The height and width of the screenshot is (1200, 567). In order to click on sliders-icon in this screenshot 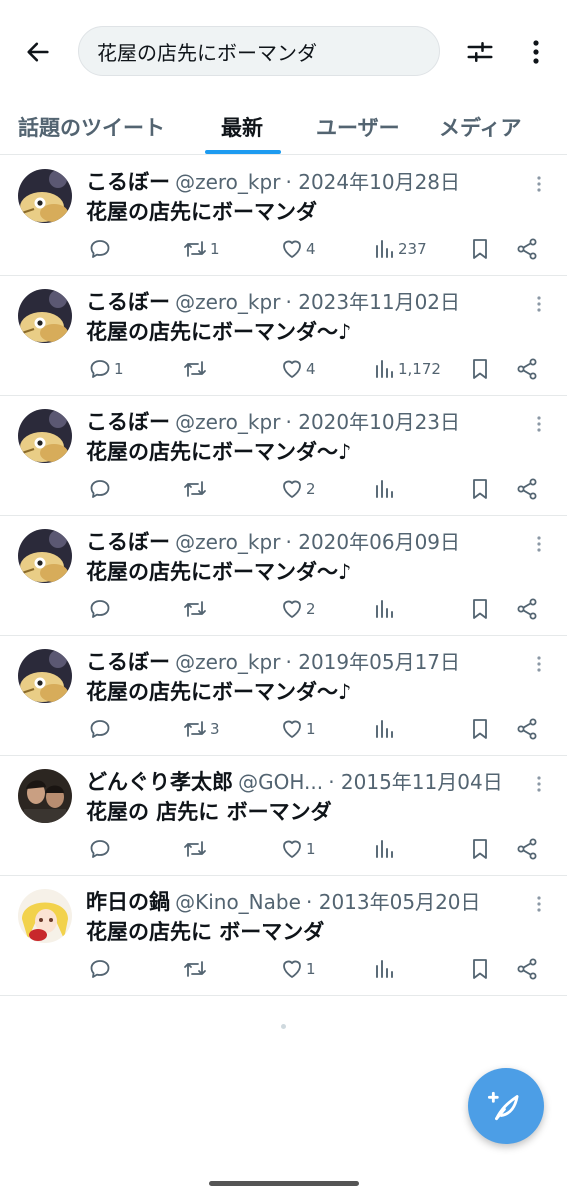, I will do `click(480, 52)`.